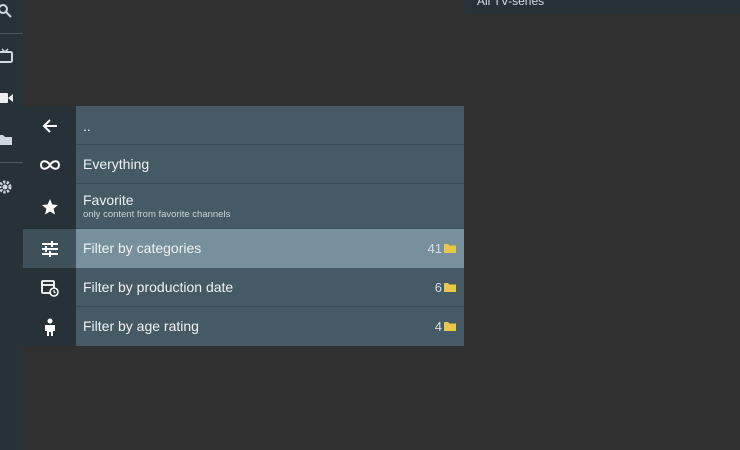 The width and height of the screenshot is (740, 450). Describe the element at coordinates (602, 7) in the screenshot. I see `top-breadcrumb: All TV-series` at that location.